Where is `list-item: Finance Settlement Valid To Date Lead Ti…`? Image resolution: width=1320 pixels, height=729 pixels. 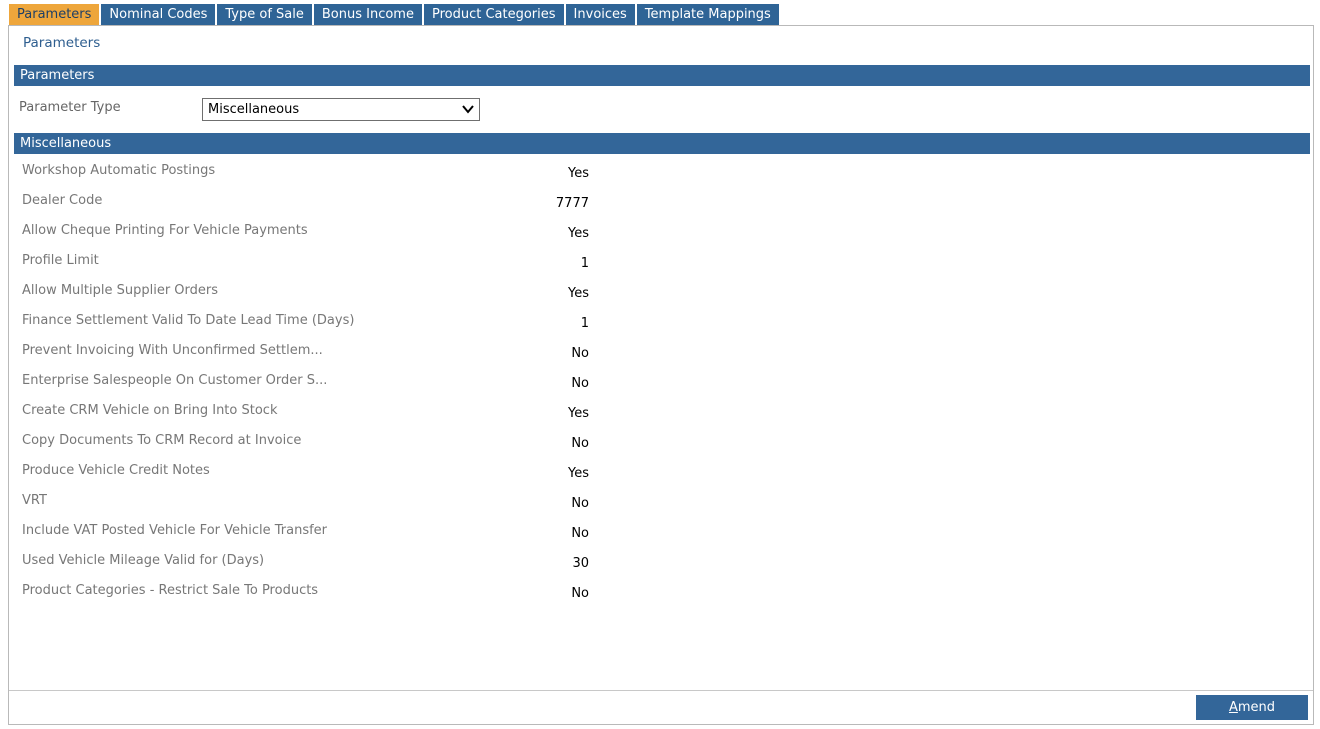 list-item: Finance Settlement Valid To Date Lead Ti… is located at coordinates (661, 328).